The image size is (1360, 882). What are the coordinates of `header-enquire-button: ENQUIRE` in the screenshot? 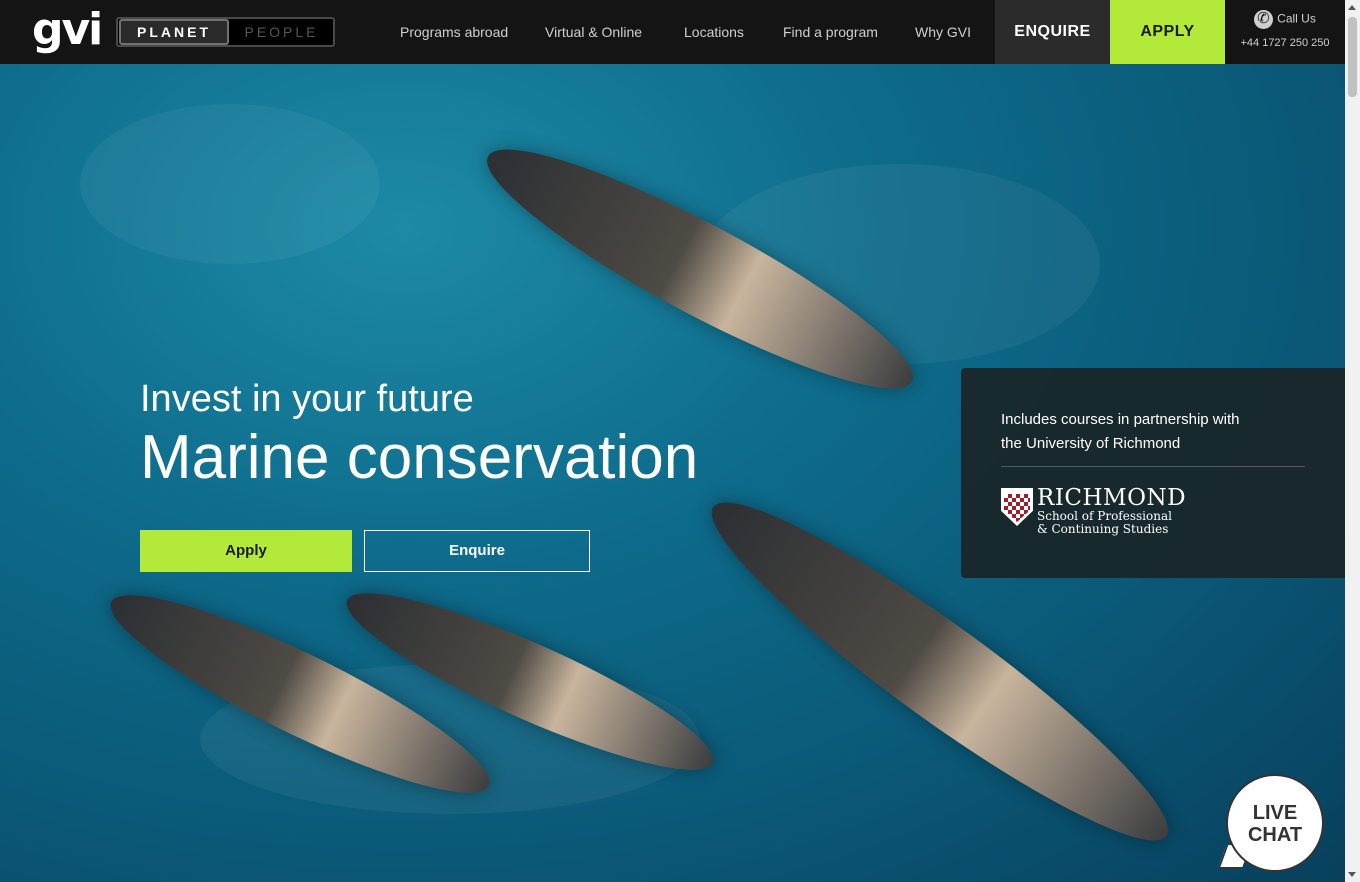 It's located at (1052, 32).